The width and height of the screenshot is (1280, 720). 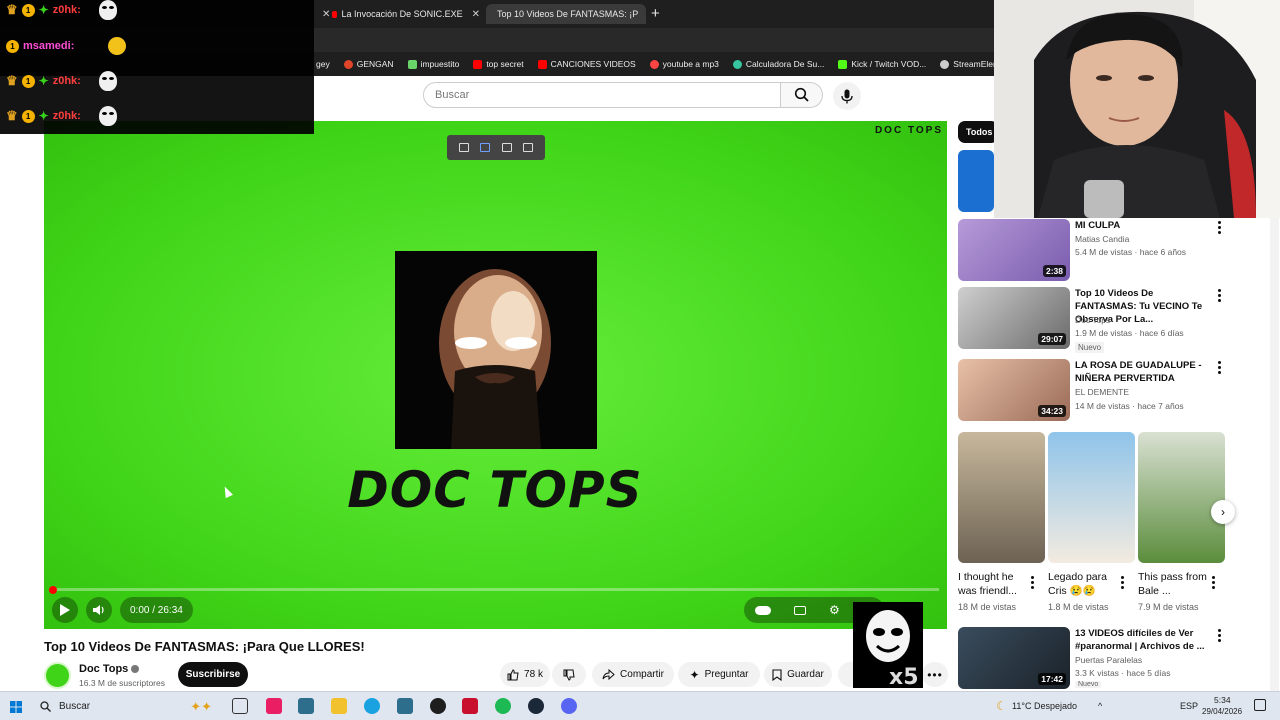 What do you see at coordinates (496, 350) in the screenshot?
I see `face-illustration` at bounding box center [496, 350].